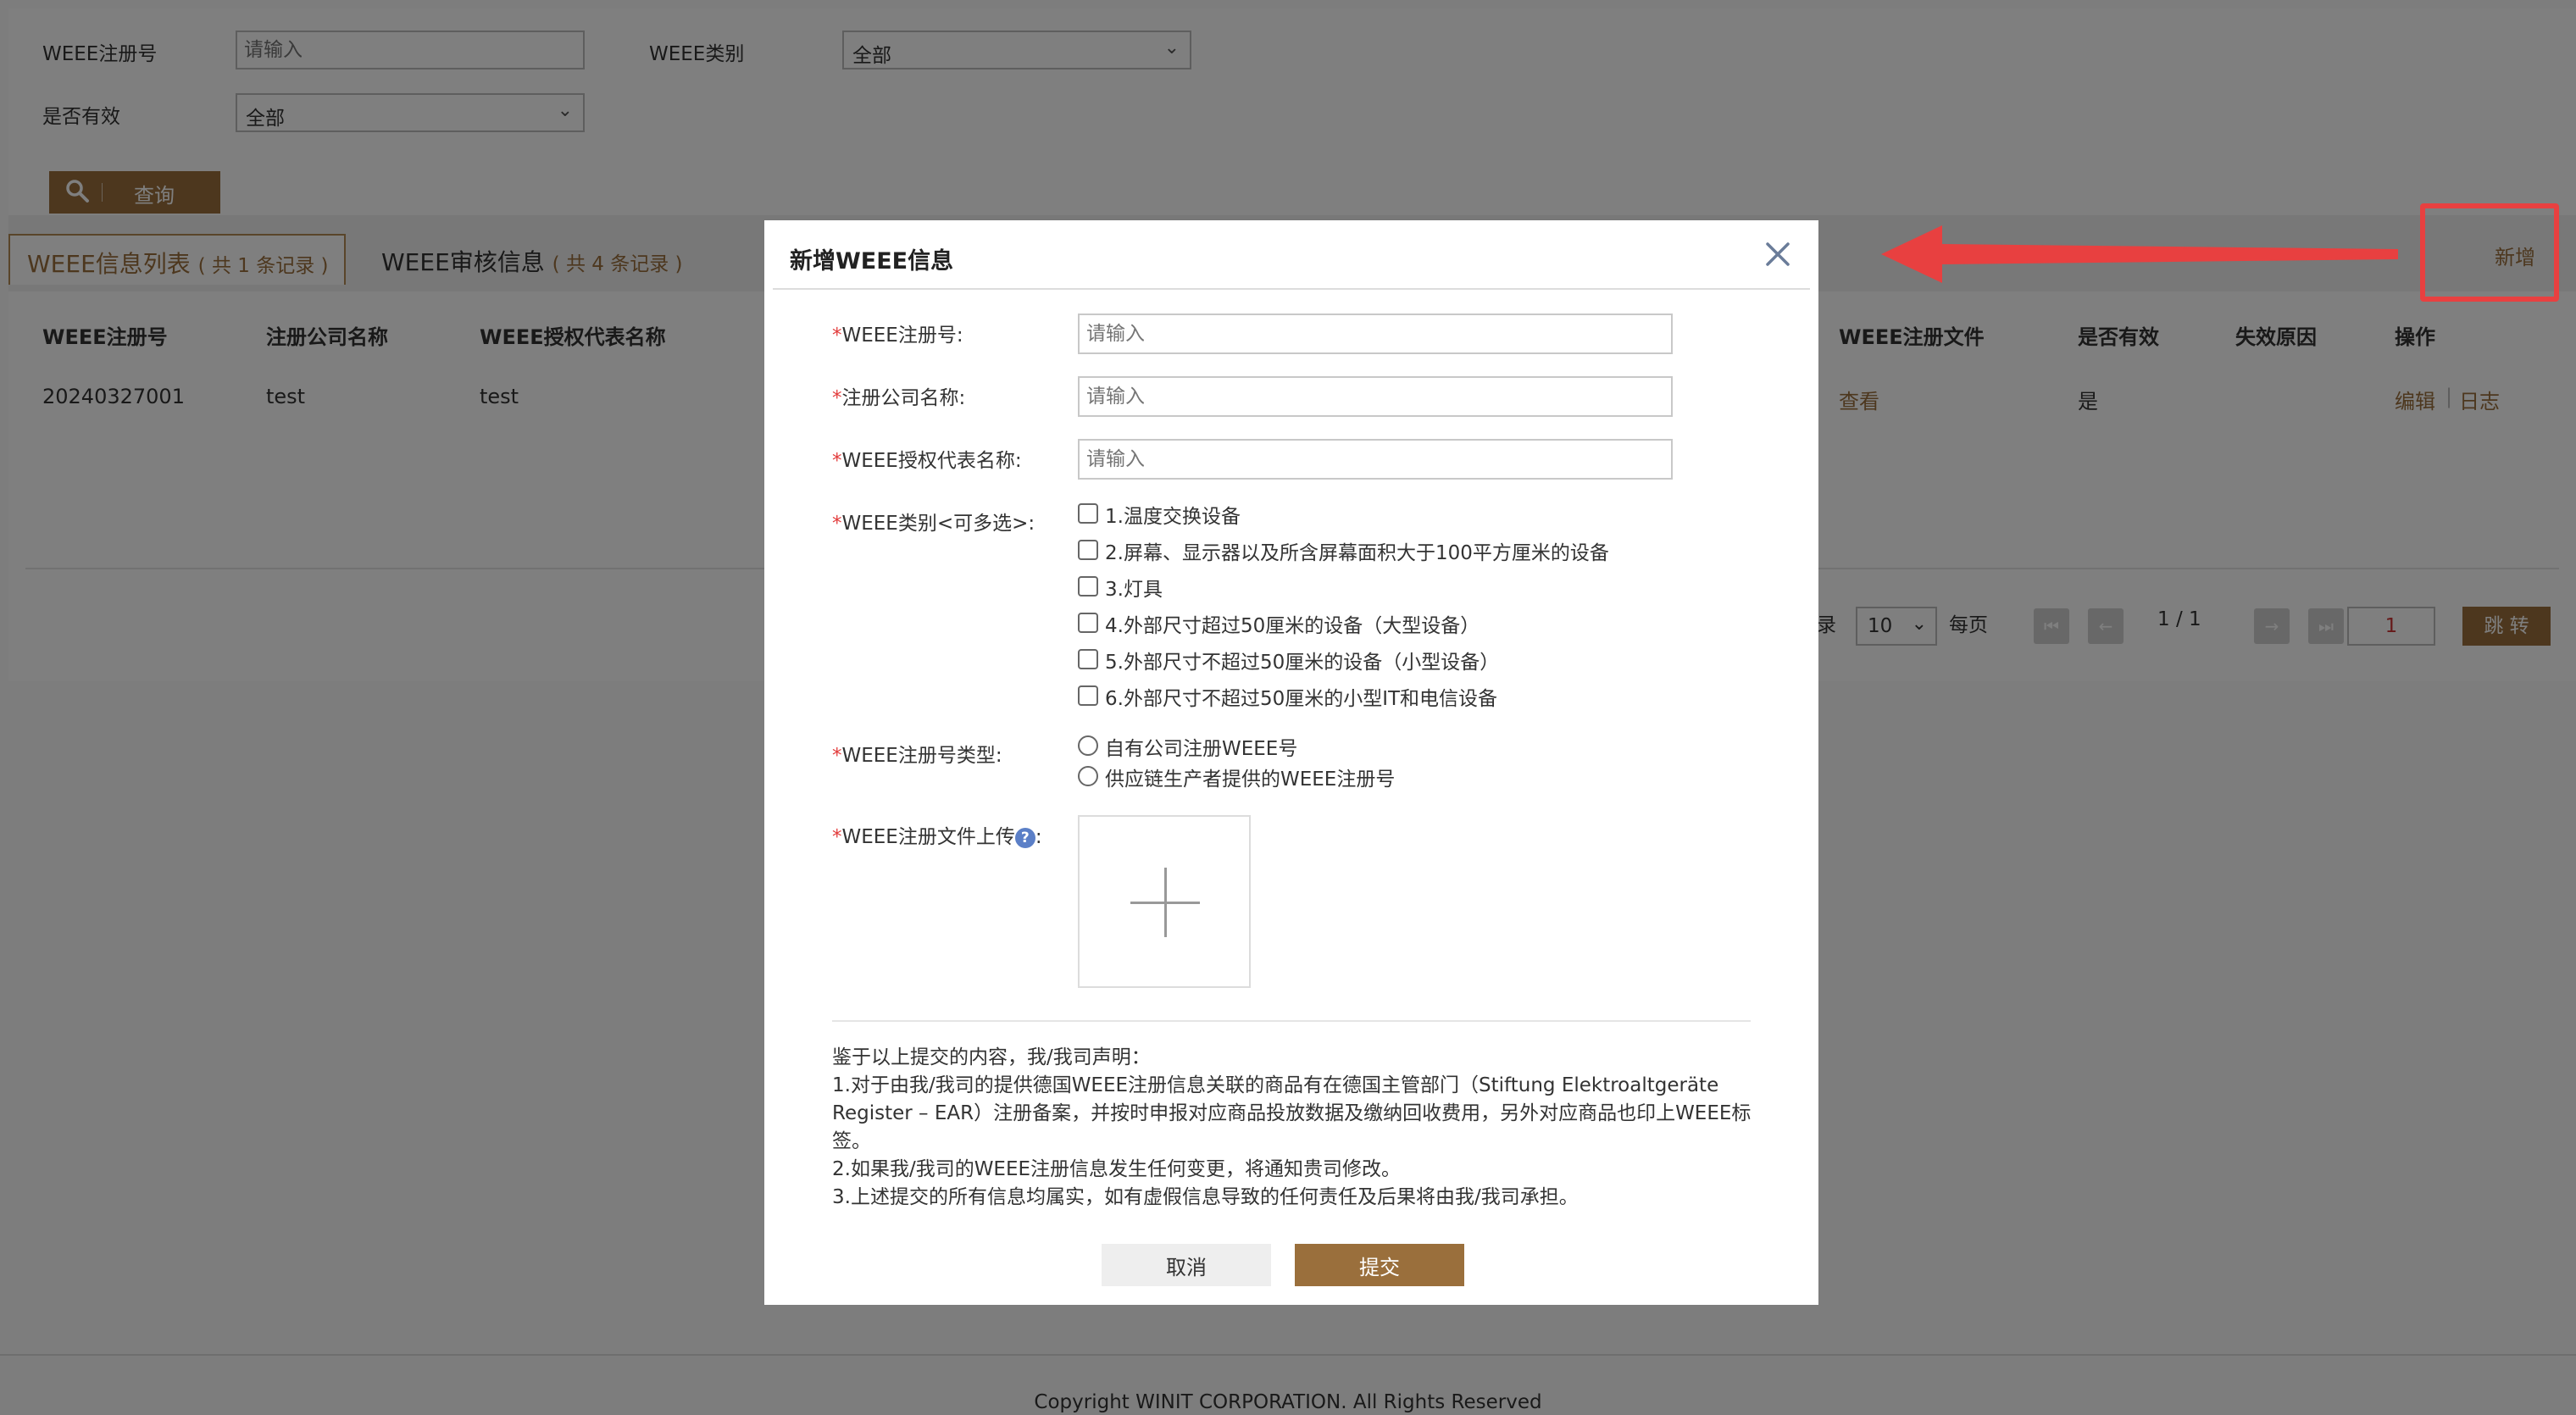  What do you see at coordinates (1134, 590) in the screenshot?
I see `checkbox-label: 3.灯具` at bounding box center [1134, 590].